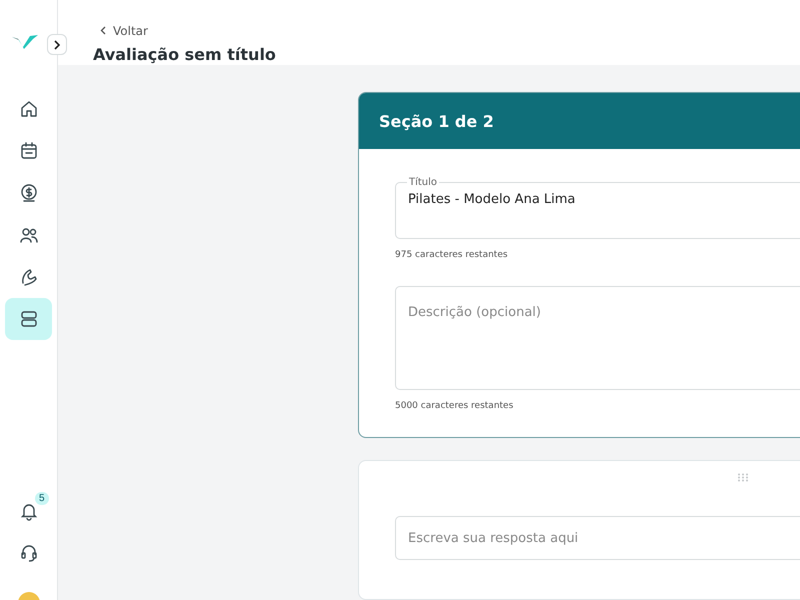  What do you see at coordinates (42, 498) in the screenshot?
I see `notification-badge: 5` at bounding box center [42, 498].